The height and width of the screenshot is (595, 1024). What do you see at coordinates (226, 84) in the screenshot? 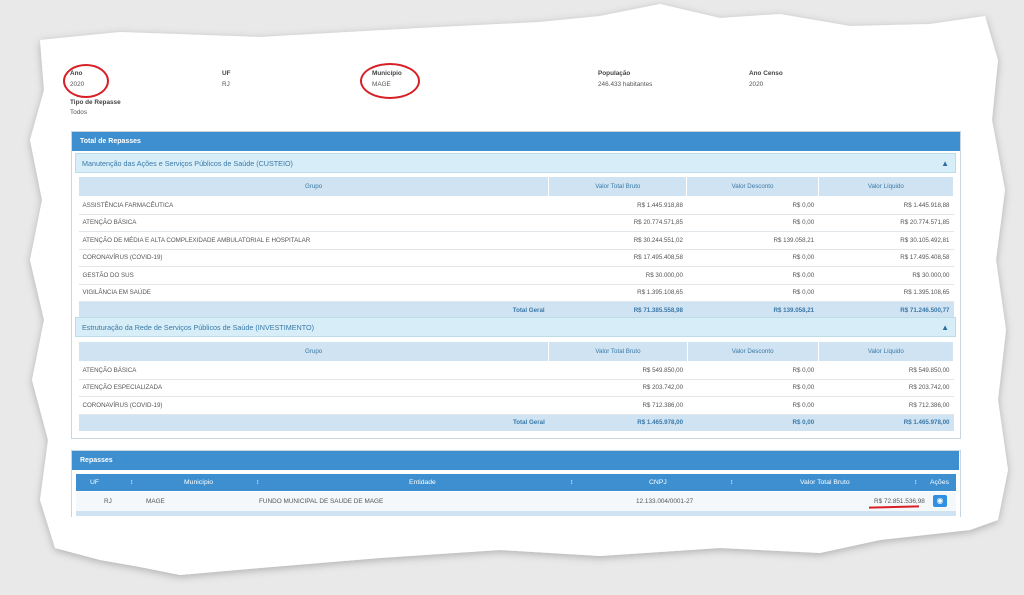
I see `uf-value: RJ` at bounding box center [226, 84].